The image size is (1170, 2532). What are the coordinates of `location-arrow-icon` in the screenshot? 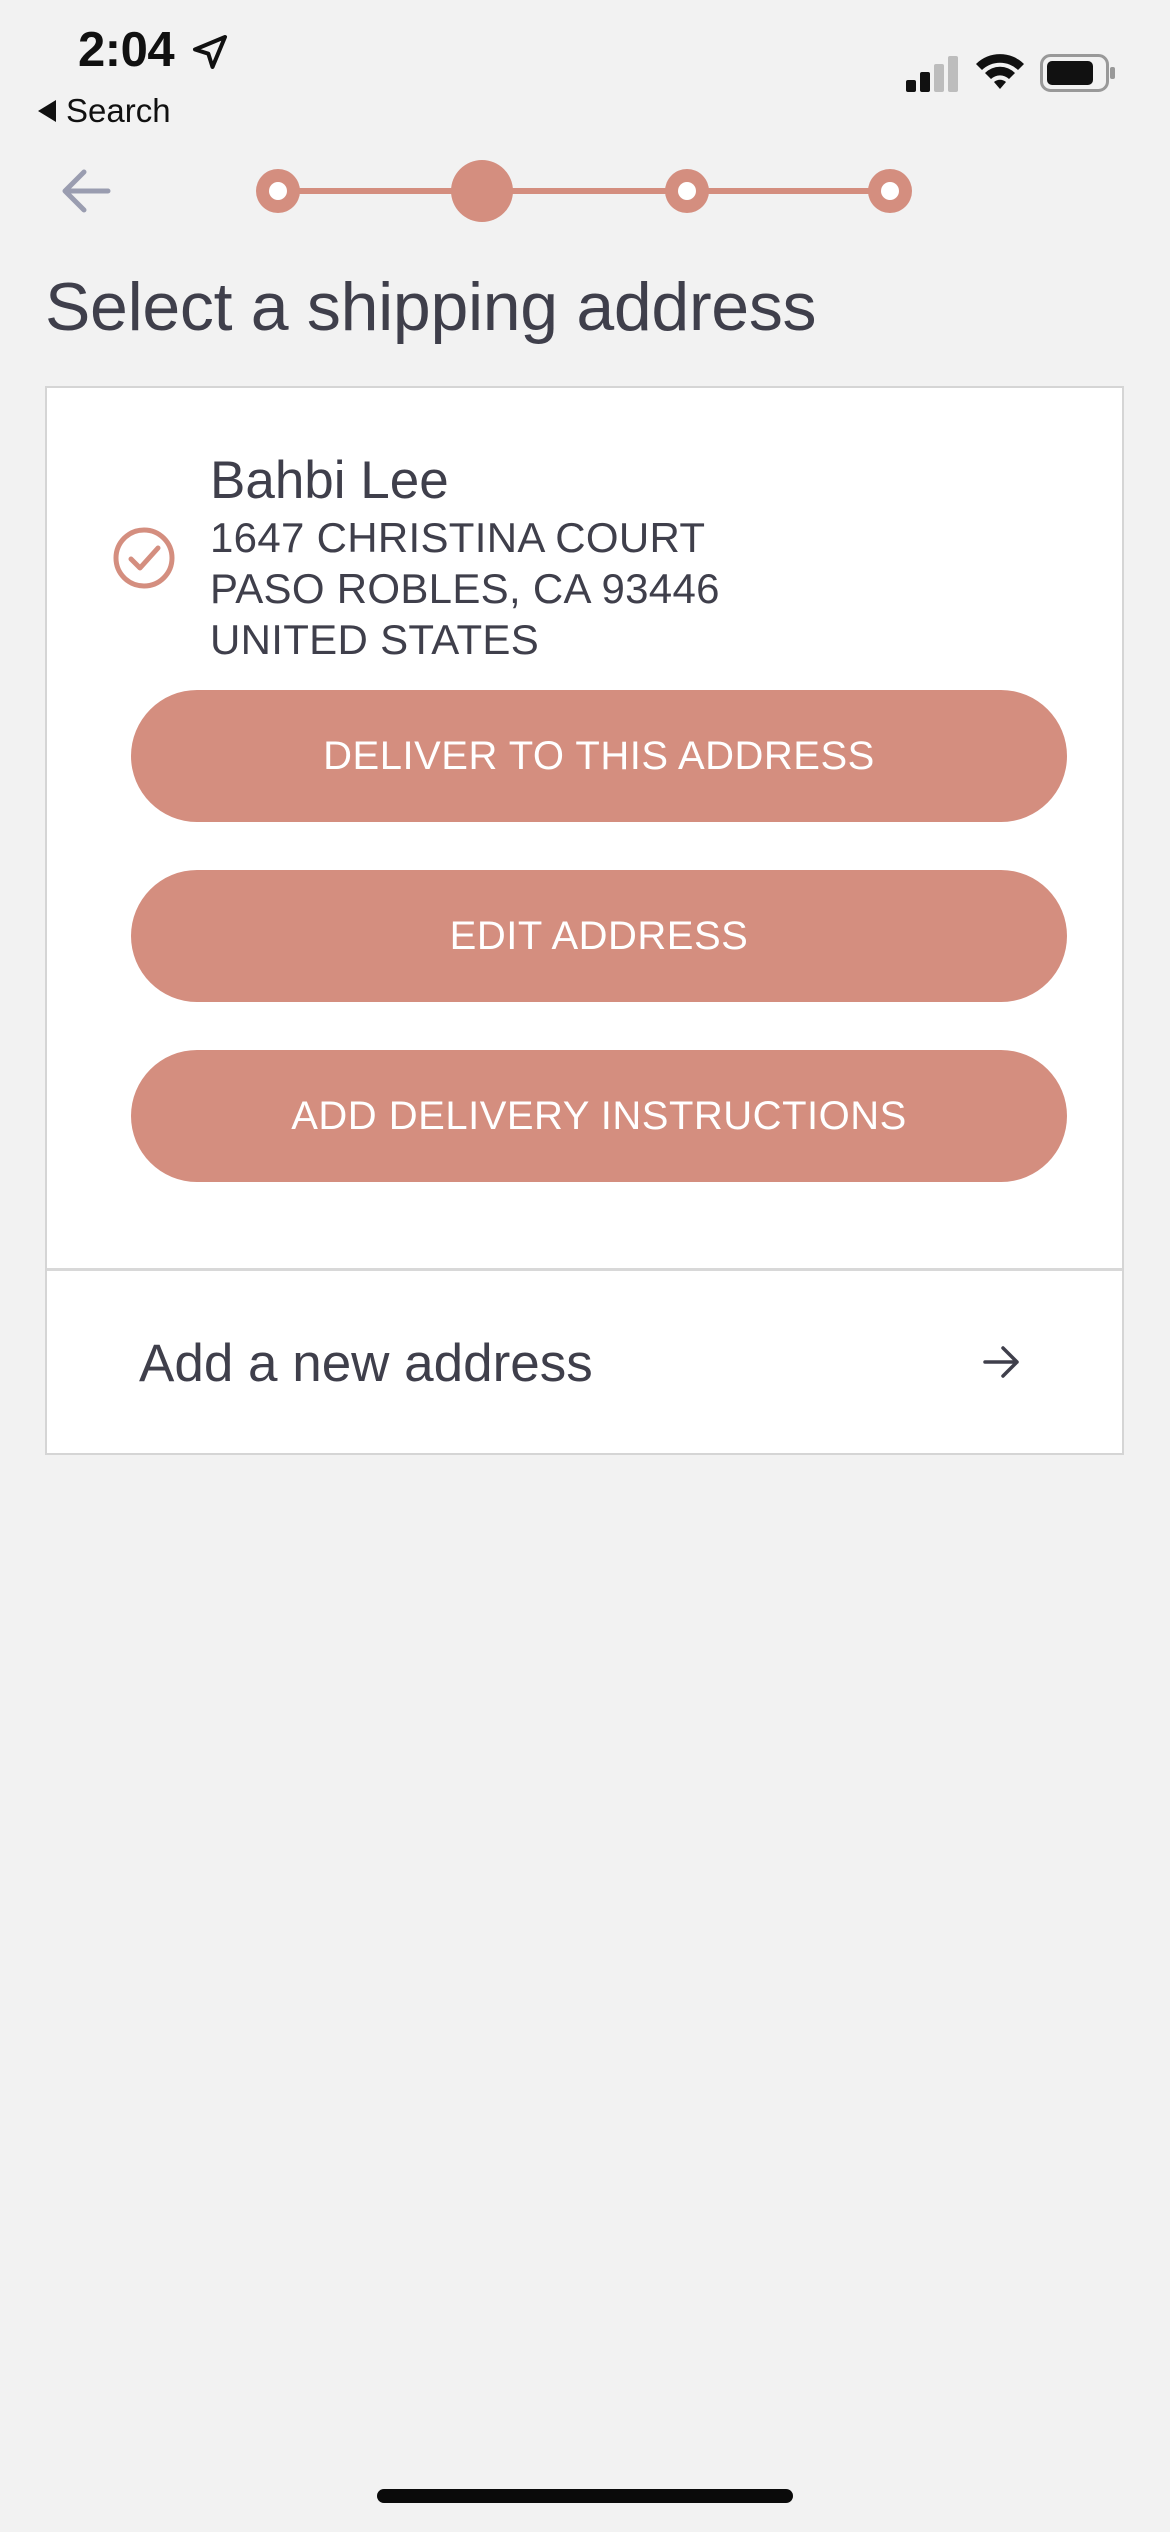 It's located at (210, 52).